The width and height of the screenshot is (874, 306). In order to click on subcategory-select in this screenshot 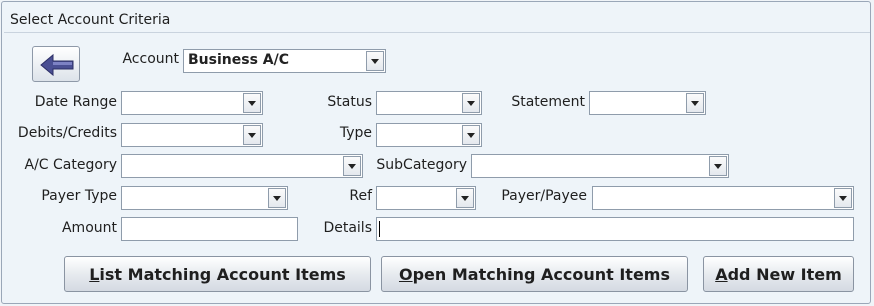, I will do `click(600, 166)`.